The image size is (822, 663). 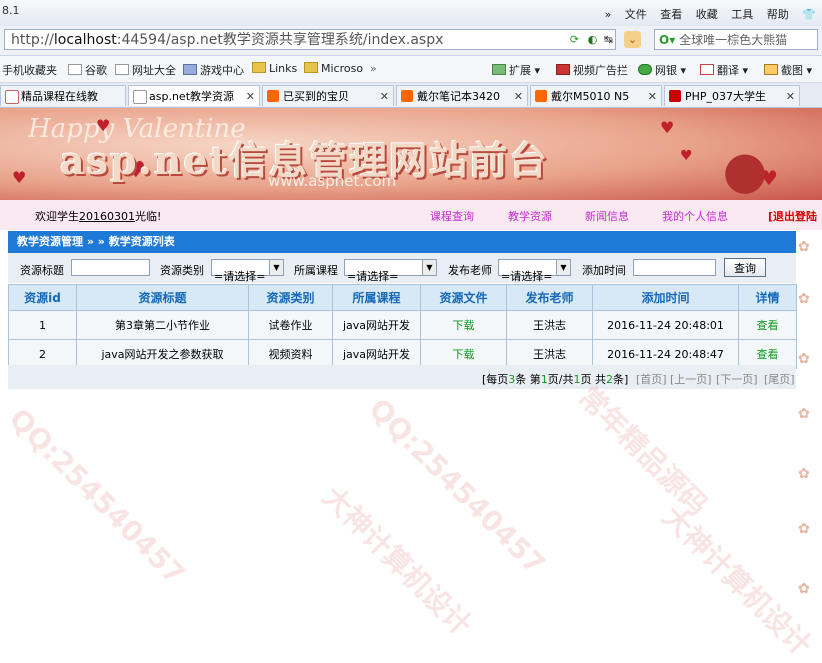 What do you see at coordinates (463, 325) in the screenshot?
I see `download-link: 下载` at bounding box center [463, 325].